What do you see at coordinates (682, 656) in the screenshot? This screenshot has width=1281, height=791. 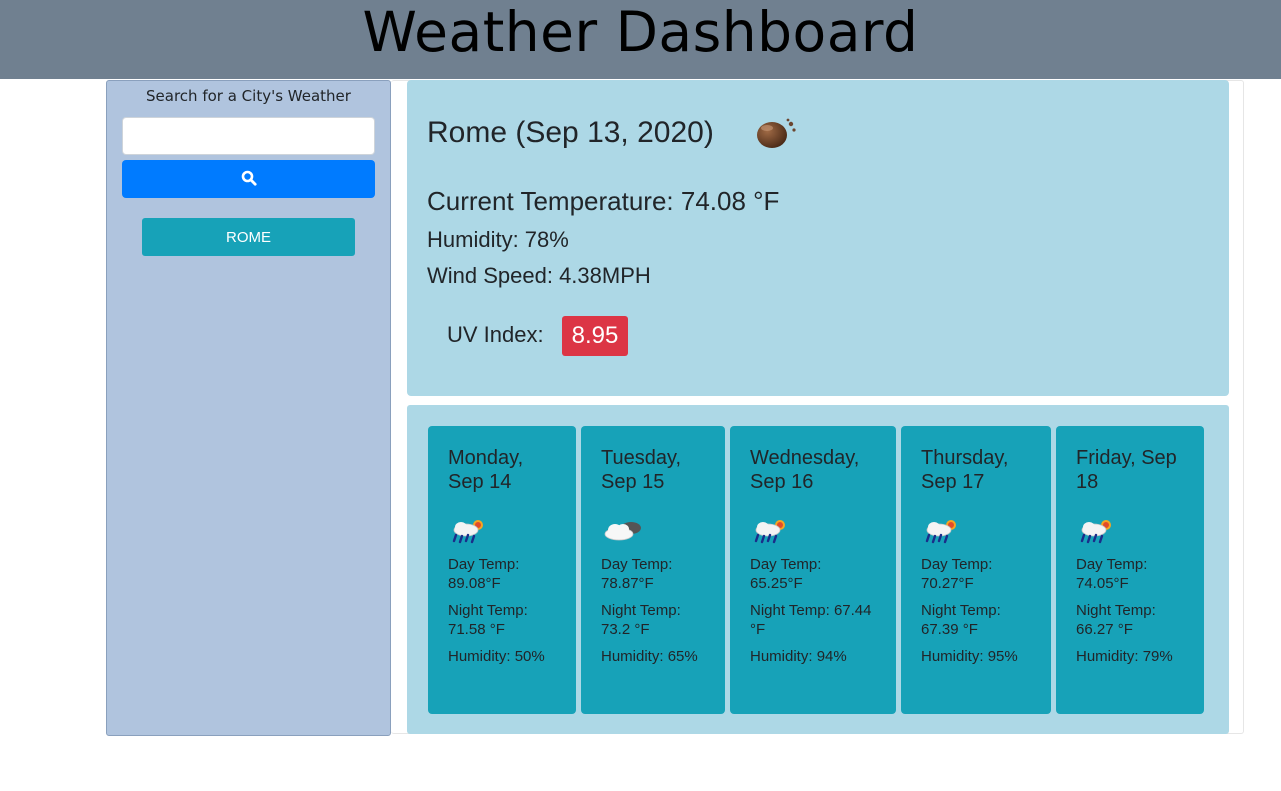 I see `humidity-value: 65%` at bounding box center [682, 656].